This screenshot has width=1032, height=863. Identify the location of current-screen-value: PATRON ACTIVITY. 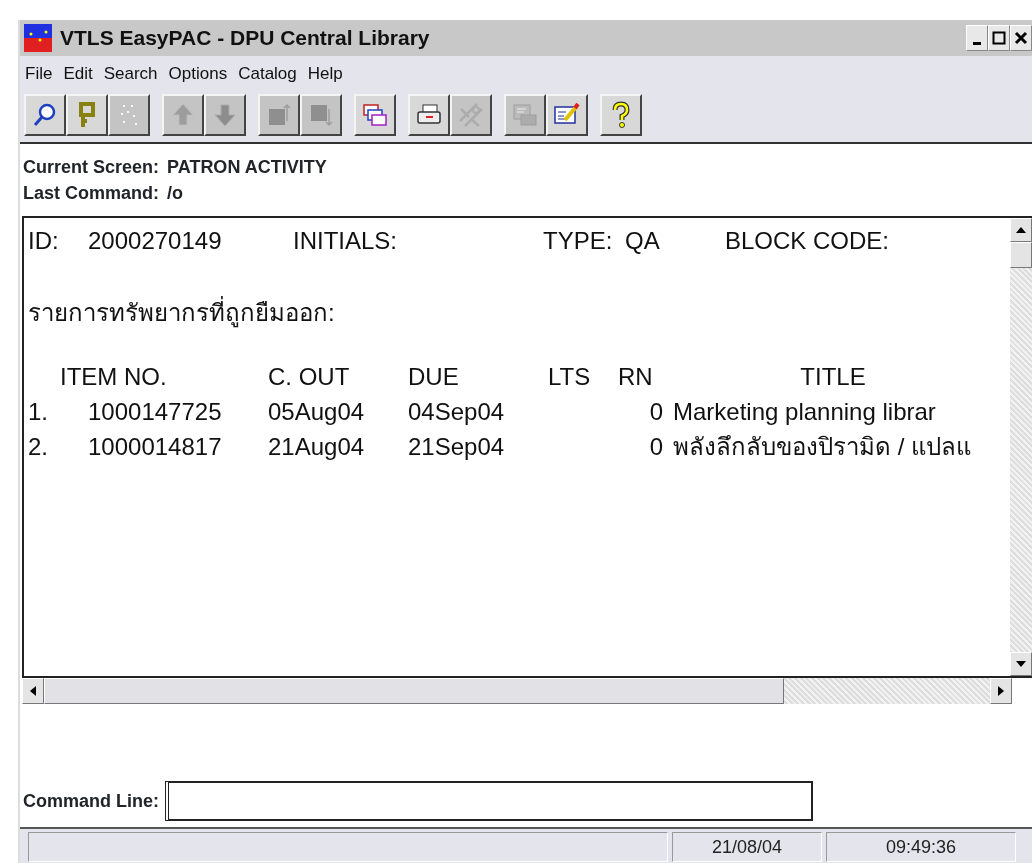
(247, 167).